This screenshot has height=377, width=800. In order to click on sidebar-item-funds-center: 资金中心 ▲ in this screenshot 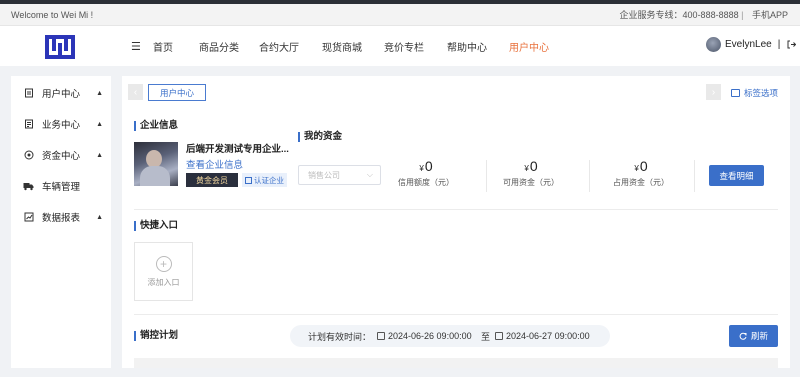, I will do `click(63, 155)`.